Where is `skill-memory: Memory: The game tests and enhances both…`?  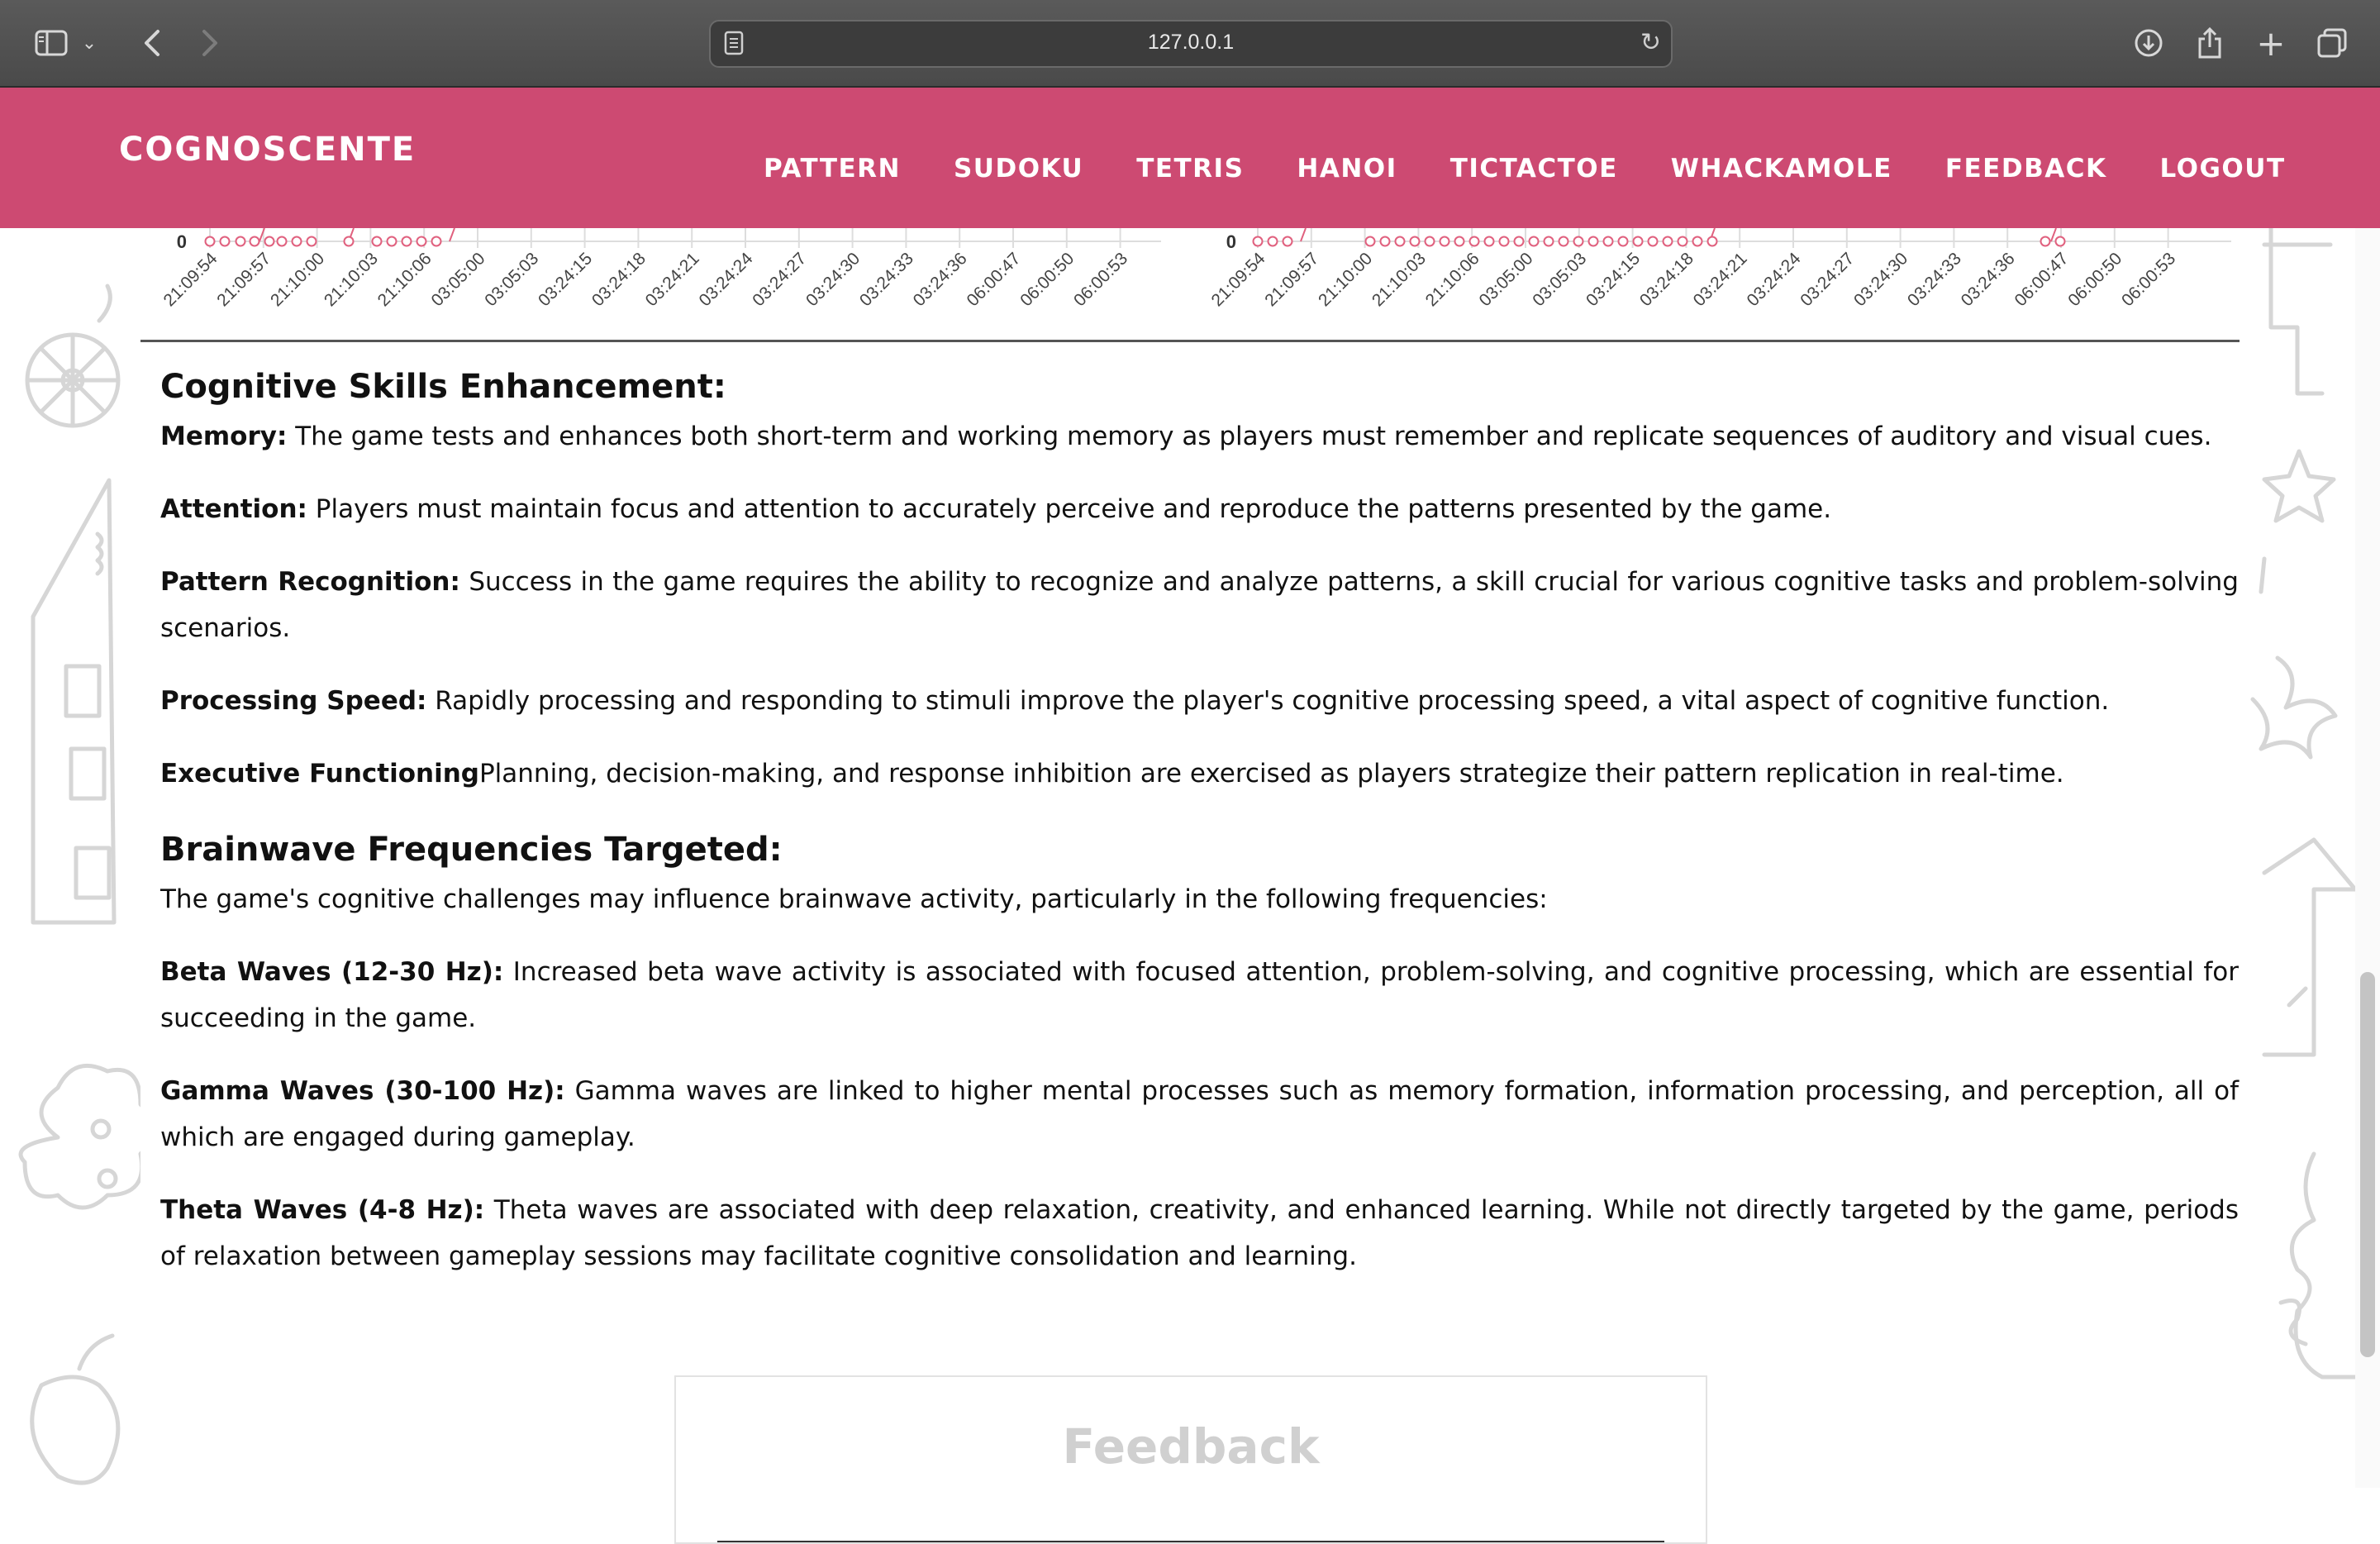
skill-memory: Memory: The game tests and enhances both… is located at coordinates (1199, 436).